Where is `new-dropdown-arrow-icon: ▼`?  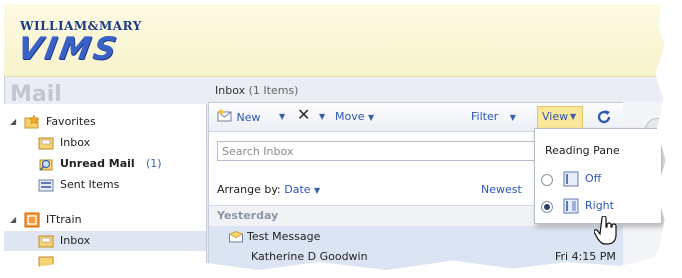
new-dropdown-arrow-icon: ▼ is located at coordinates (282, 117).